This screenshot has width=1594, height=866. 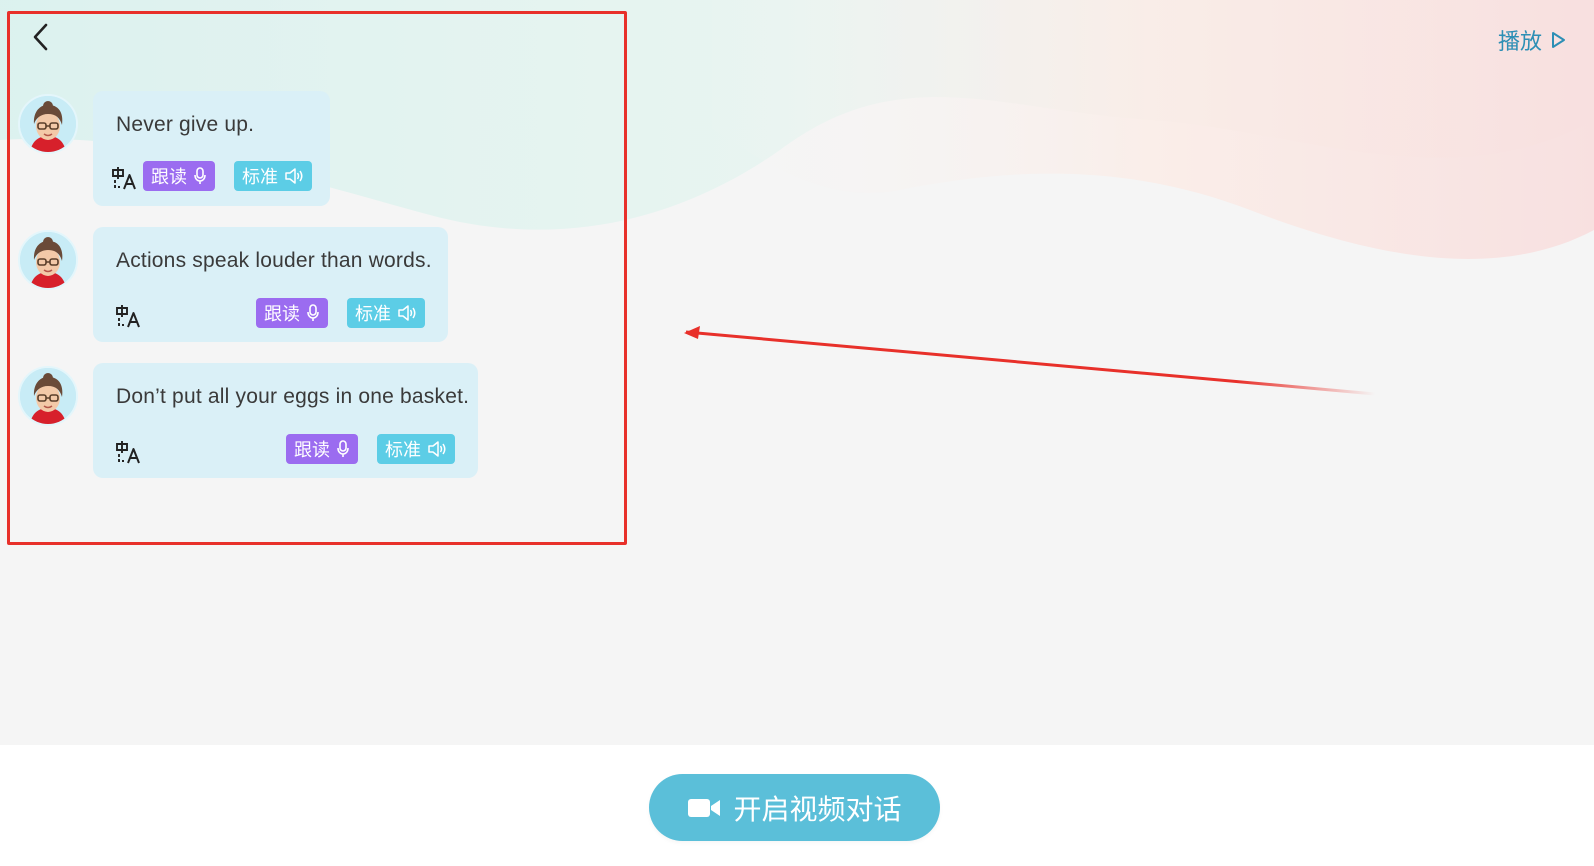 What do you see at coordinates (704, 807) in the screenshot?
I see `video-camera-icon` at bounding box center [704, 807].